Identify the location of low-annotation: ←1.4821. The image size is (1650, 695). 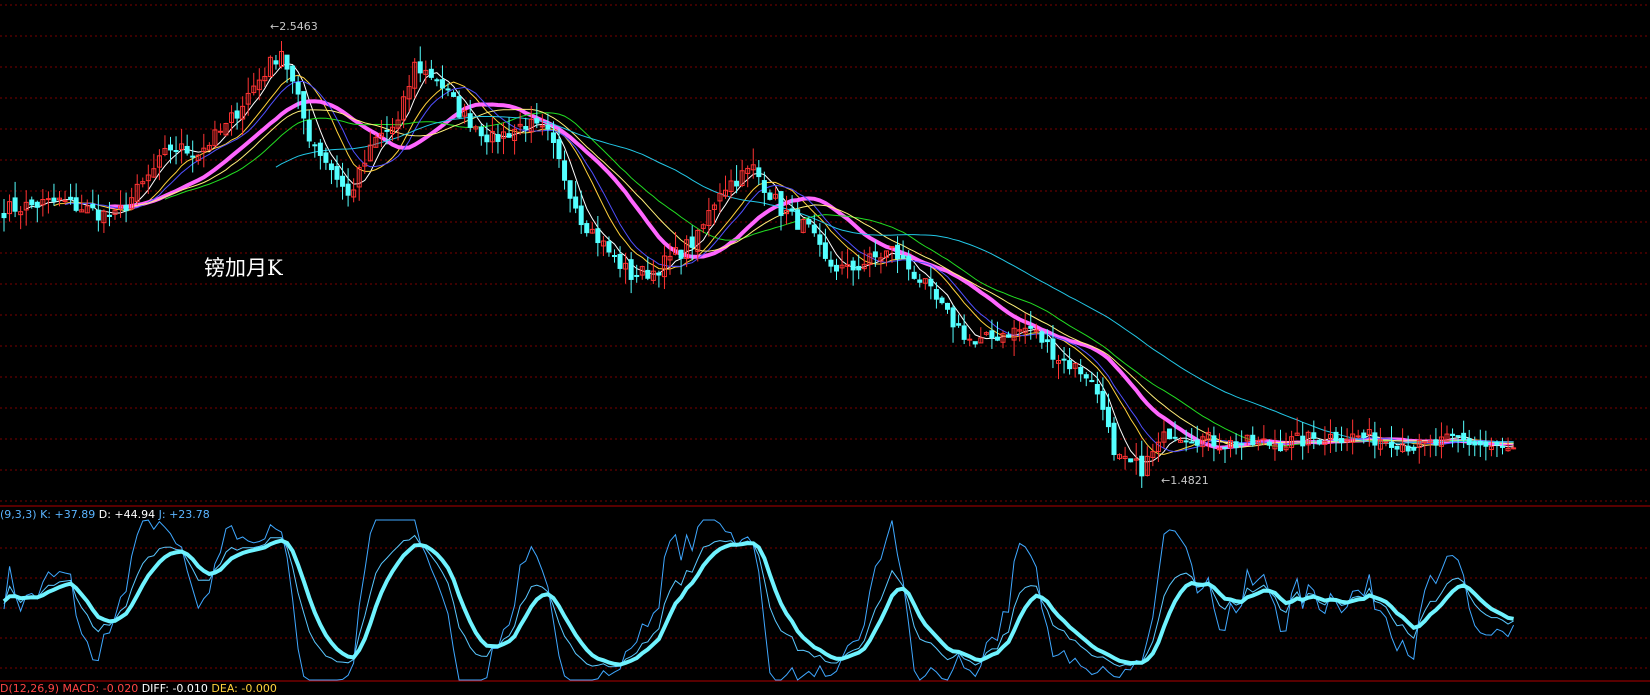
(1185, 480).